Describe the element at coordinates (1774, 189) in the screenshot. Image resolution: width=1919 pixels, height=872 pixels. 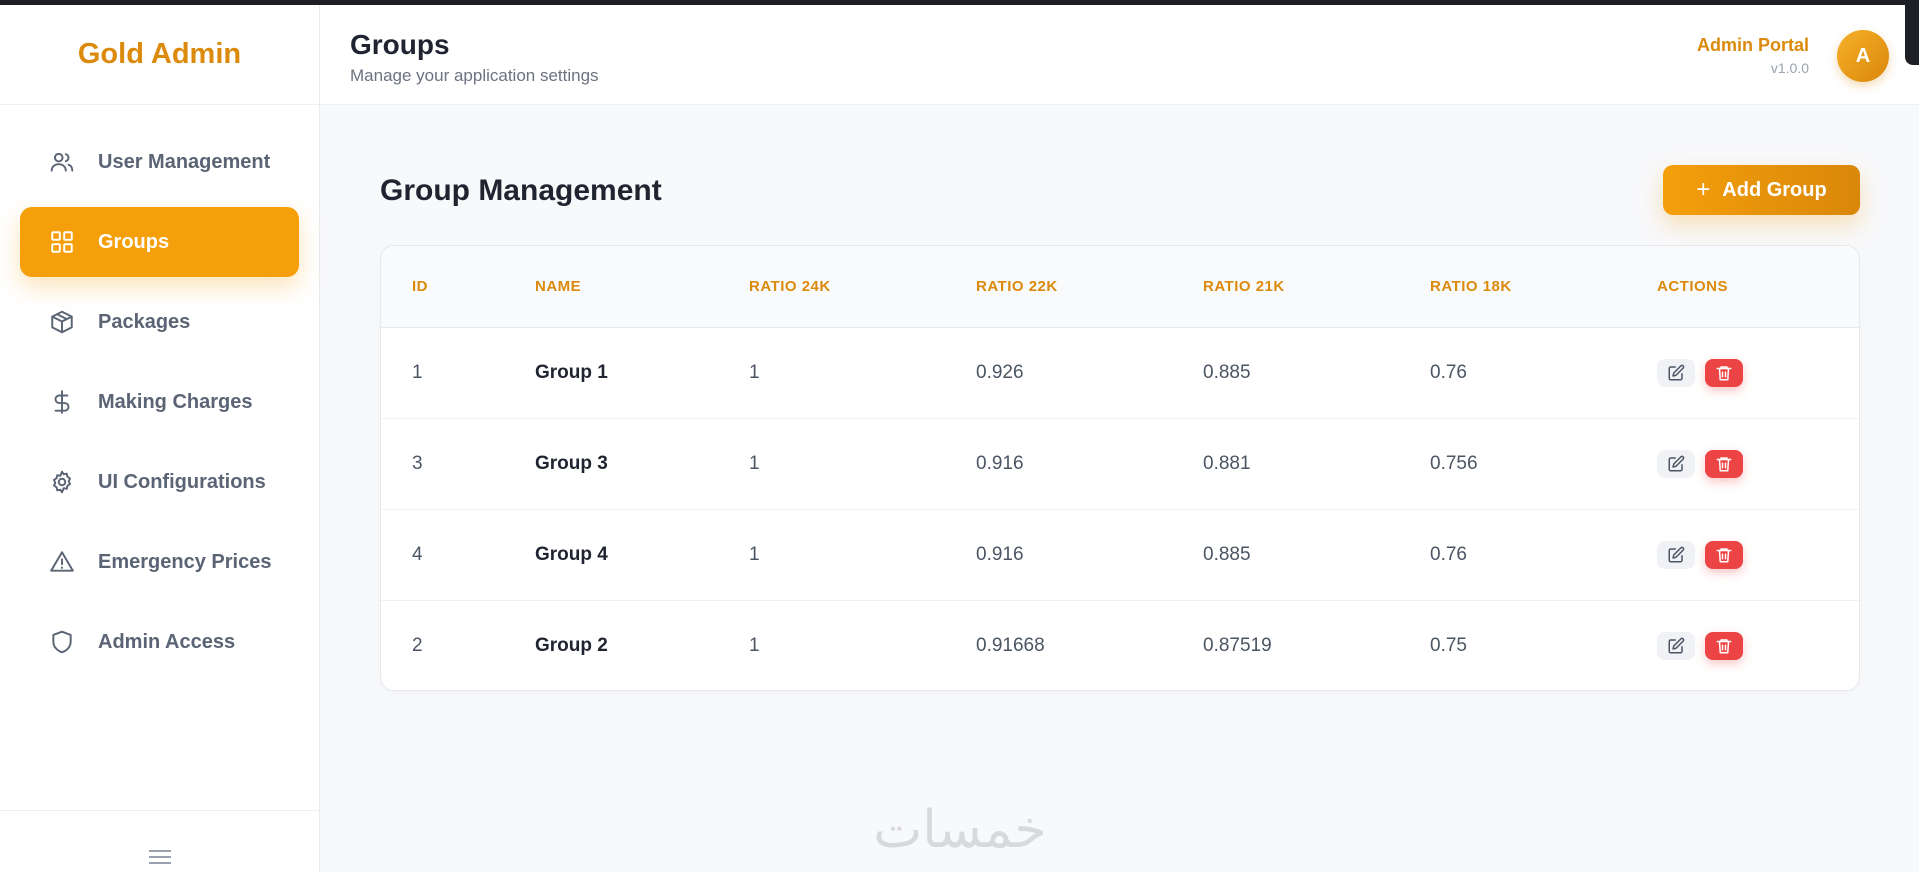
I see `add-group-label: Add Group` at that location.